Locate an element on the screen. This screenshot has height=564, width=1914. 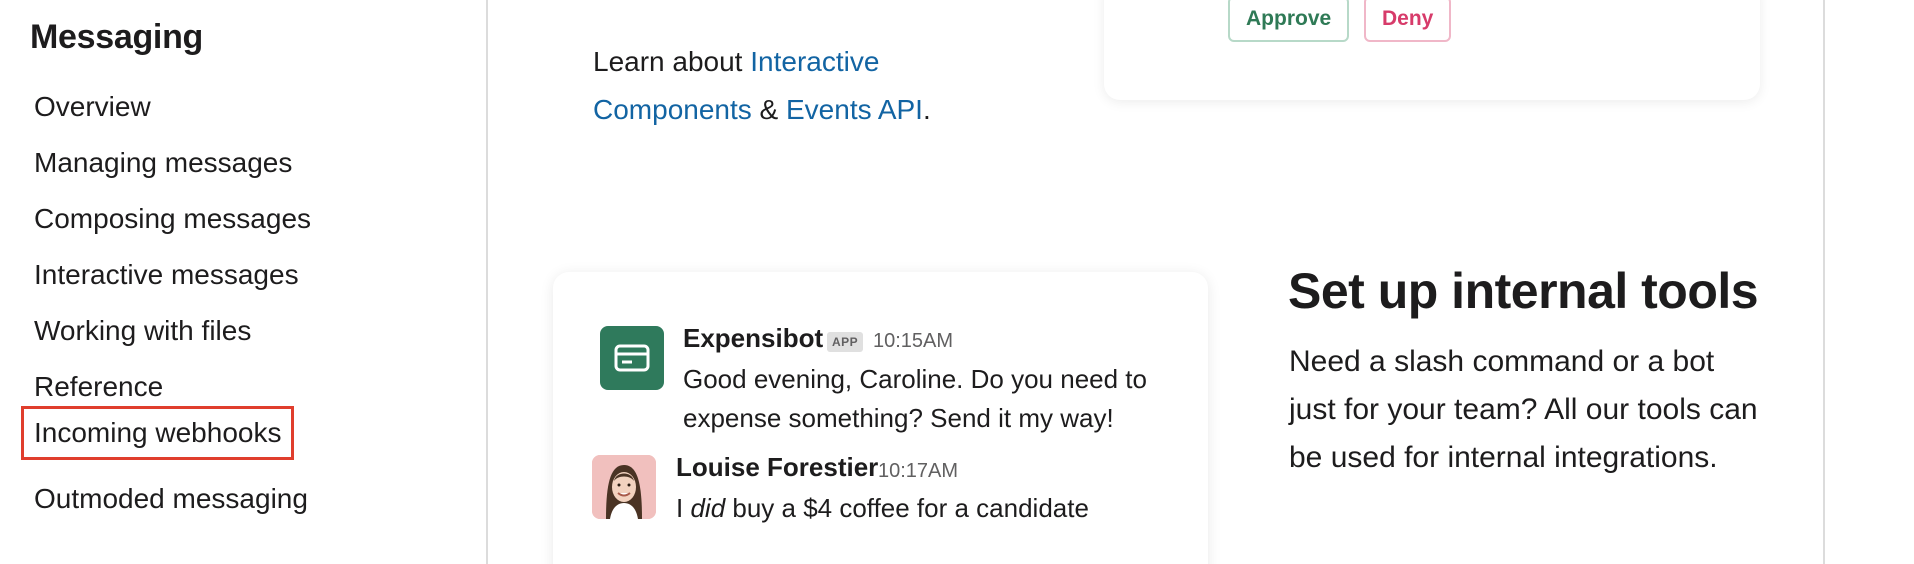
expensibot-avatar is located at coordinates (632, 358).